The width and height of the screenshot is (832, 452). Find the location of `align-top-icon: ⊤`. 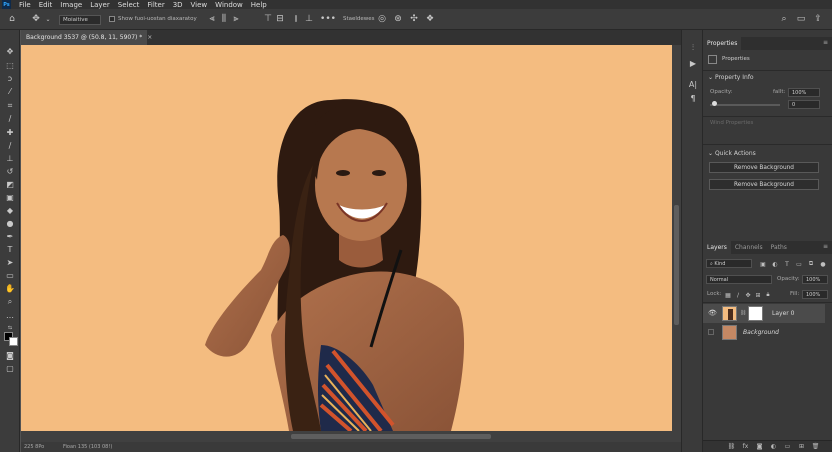

align-top-icon: ⊤ is located at coordinates (268, 19).